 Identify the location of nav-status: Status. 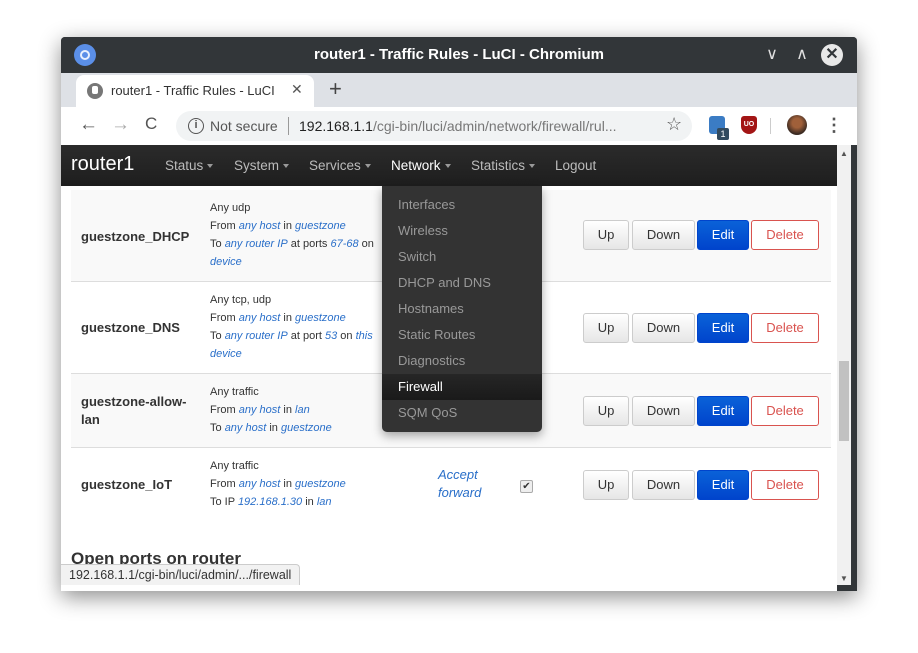
(189, 165).